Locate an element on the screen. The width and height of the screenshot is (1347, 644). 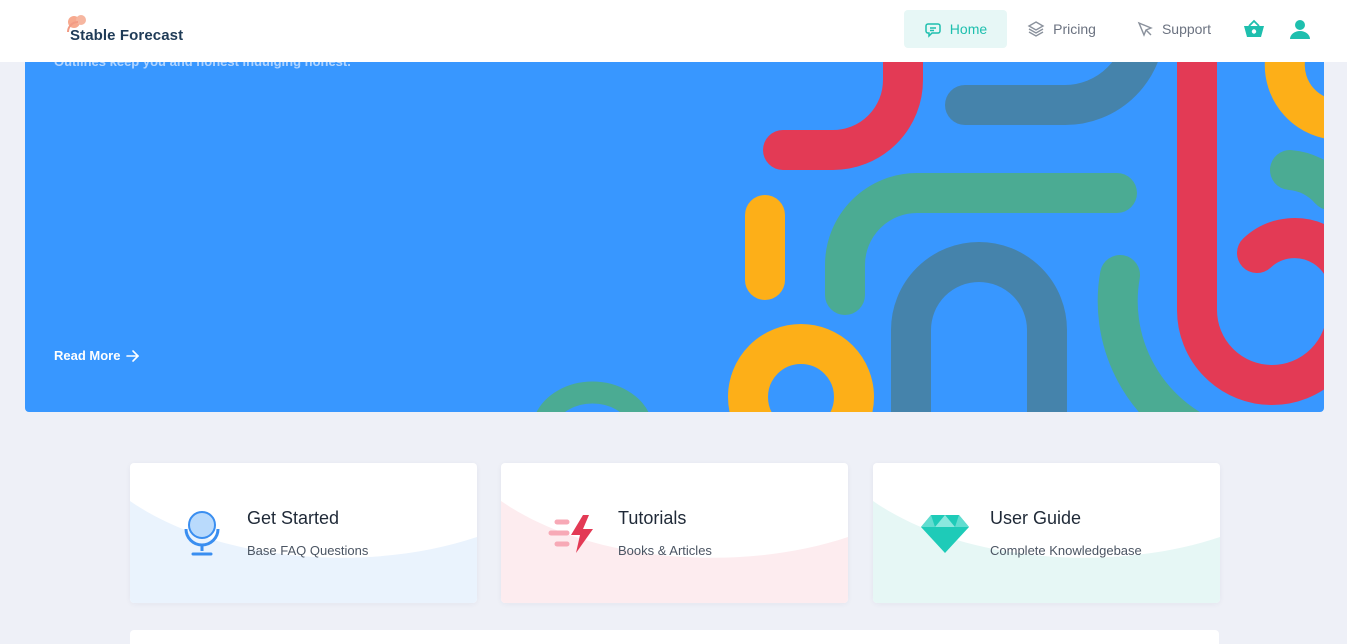
card-tutorials: Tutorials Books & Articles is located at coordinates (674, 533).